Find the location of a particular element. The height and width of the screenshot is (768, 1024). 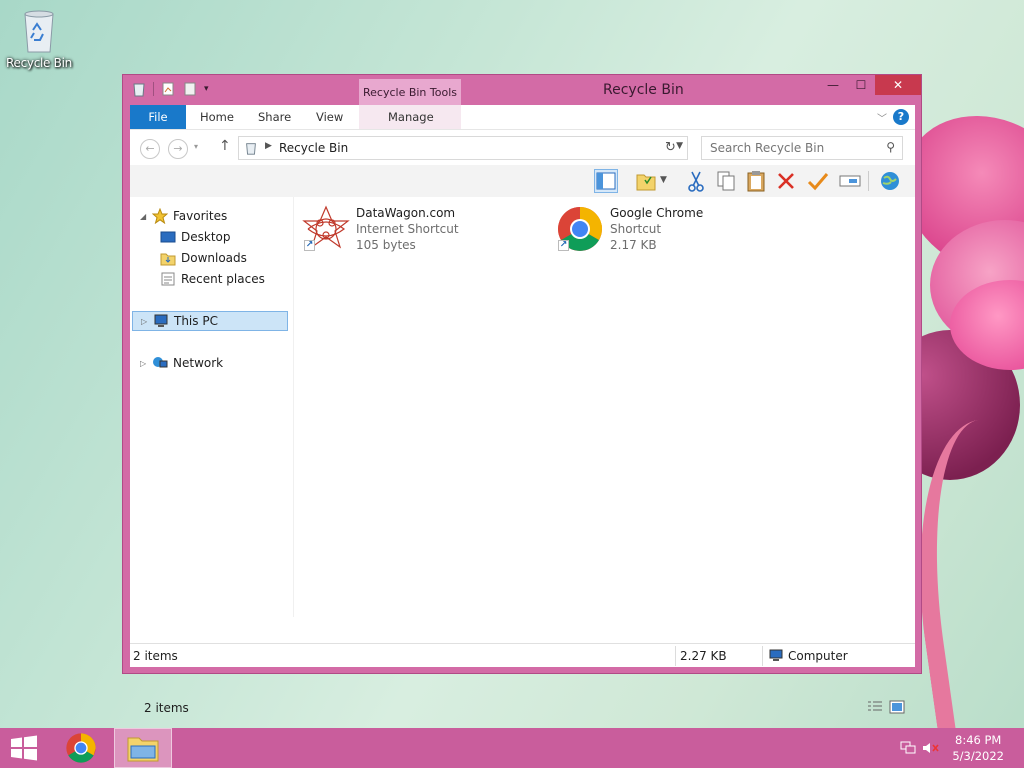

help-icon: ? is located at coordinates (901, 117).